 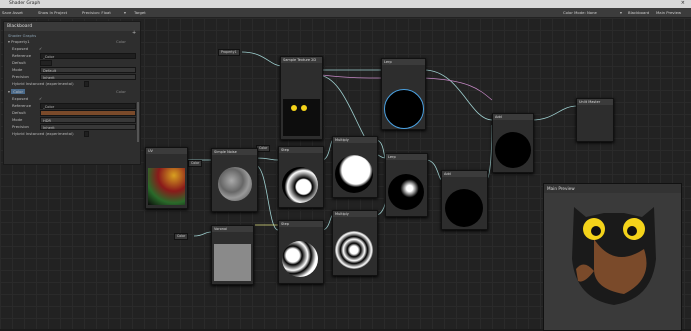 I want to click on property-name: Color, so click(x=18, y=91).